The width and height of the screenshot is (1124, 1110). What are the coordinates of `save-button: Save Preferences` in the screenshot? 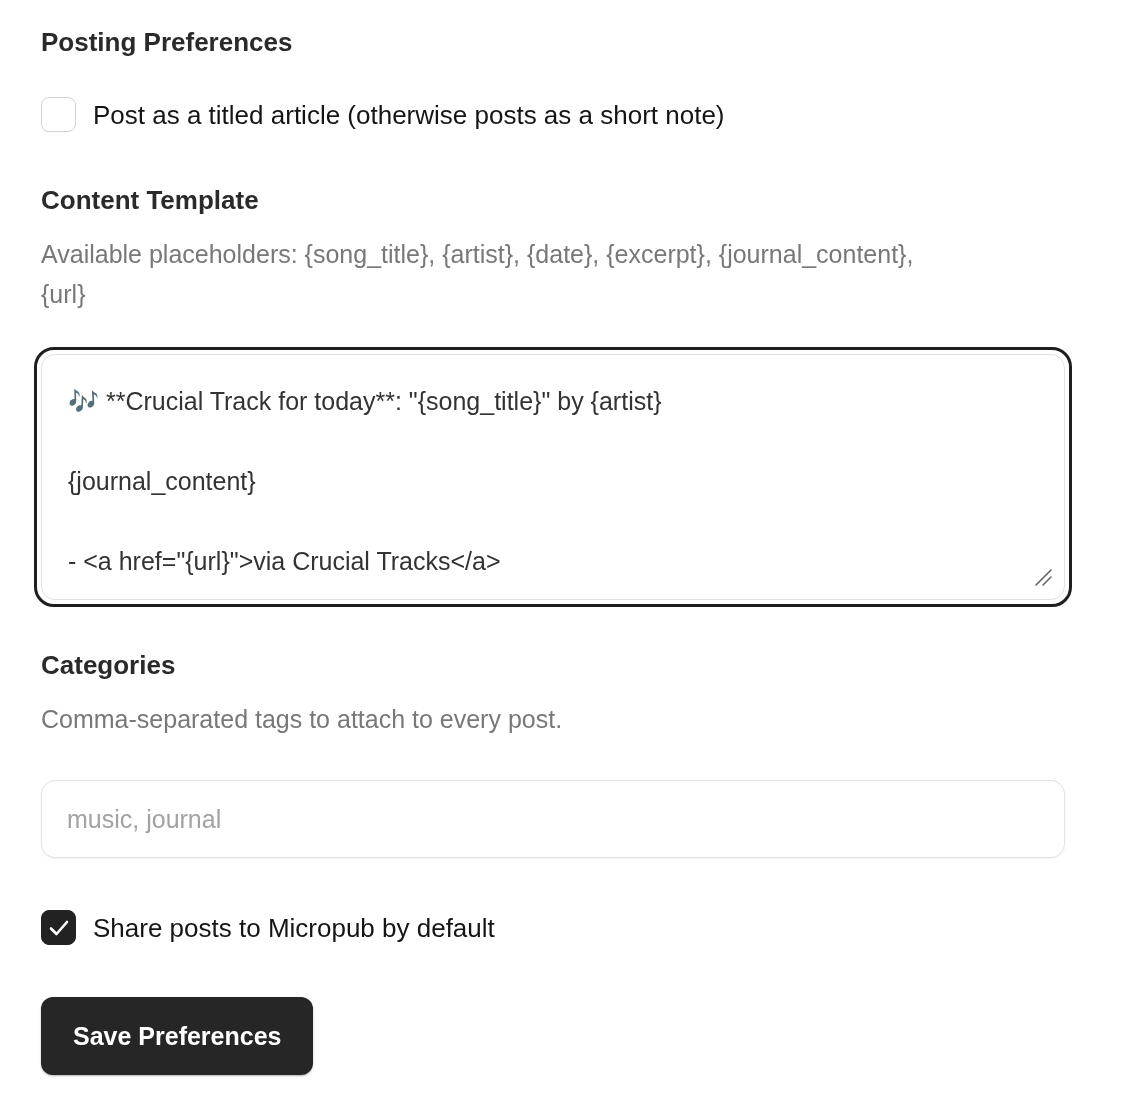 It's located at (177, 1036).